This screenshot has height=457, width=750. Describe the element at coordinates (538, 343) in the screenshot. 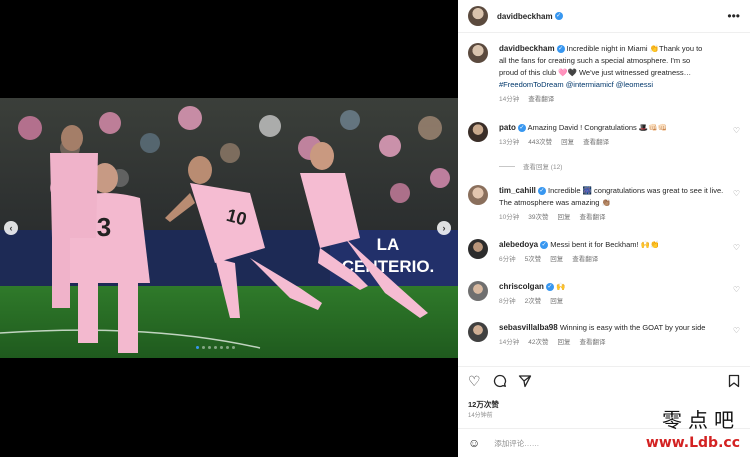

I see `comment-likes: 42次赞` at that location.